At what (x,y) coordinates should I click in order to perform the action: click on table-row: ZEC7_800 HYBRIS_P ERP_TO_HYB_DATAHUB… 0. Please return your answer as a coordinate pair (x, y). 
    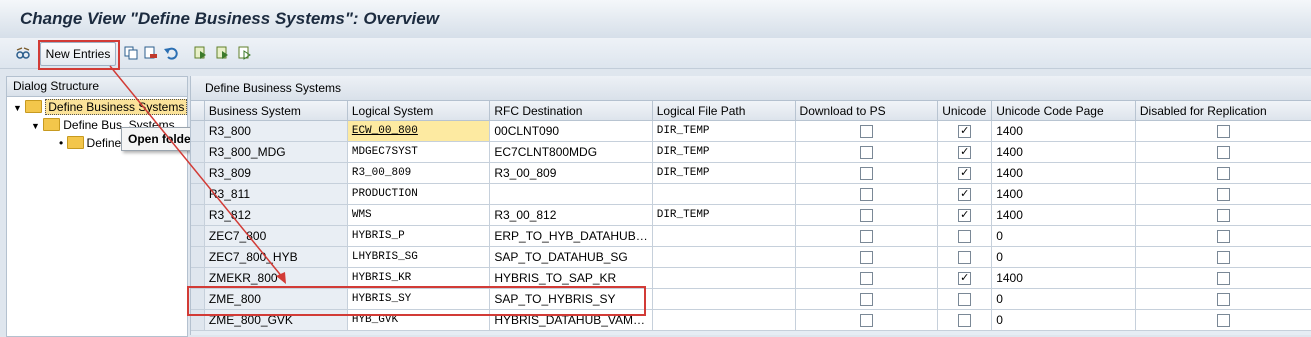
    Looking at the image, I should click on (751, 236).